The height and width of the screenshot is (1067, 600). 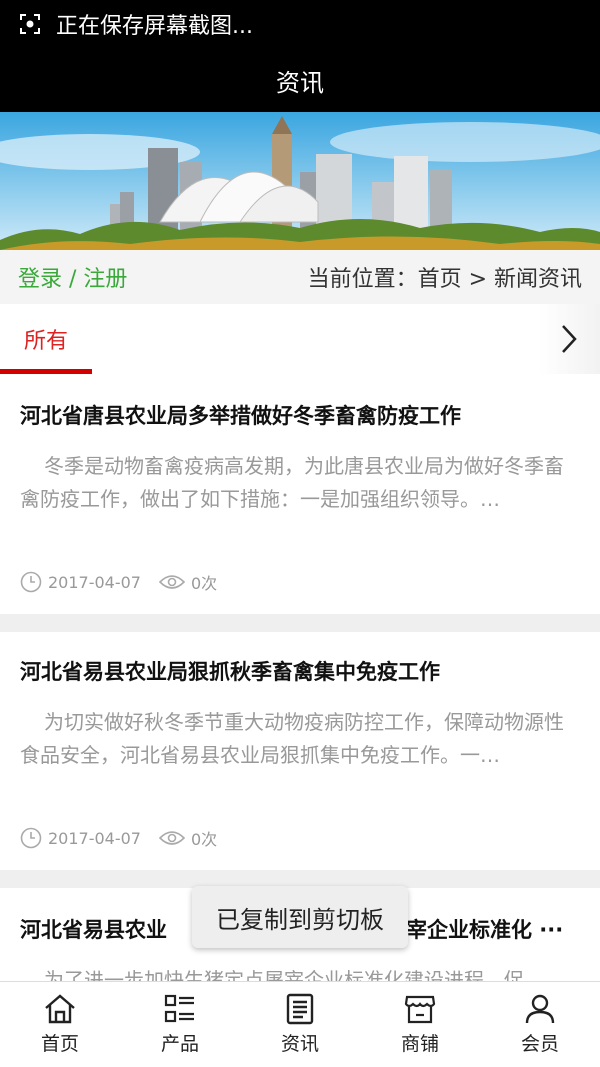 I want to click on category-tabs: 所有, so click(x=300, y=339).